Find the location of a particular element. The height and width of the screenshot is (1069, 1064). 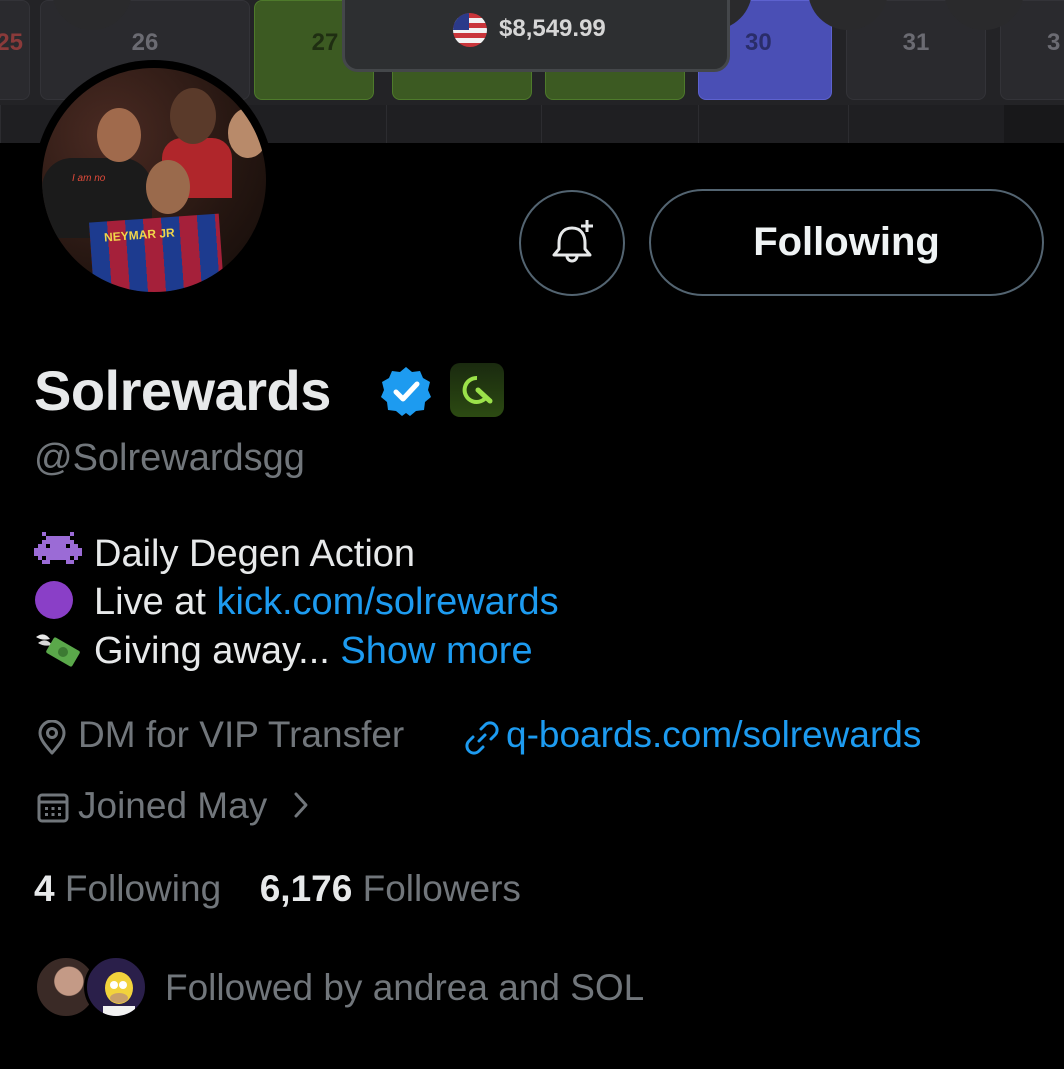

calendar-day: 3 is located at coordinates (1054, 42).